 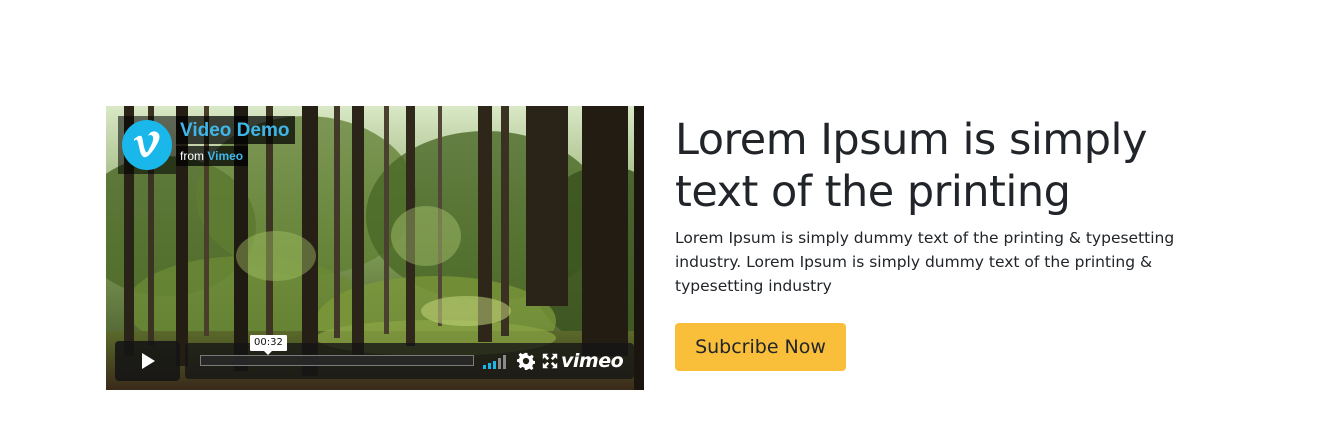 I want to click on vimeo-wordmark-link: vimeo, so click(x=592, y=361).